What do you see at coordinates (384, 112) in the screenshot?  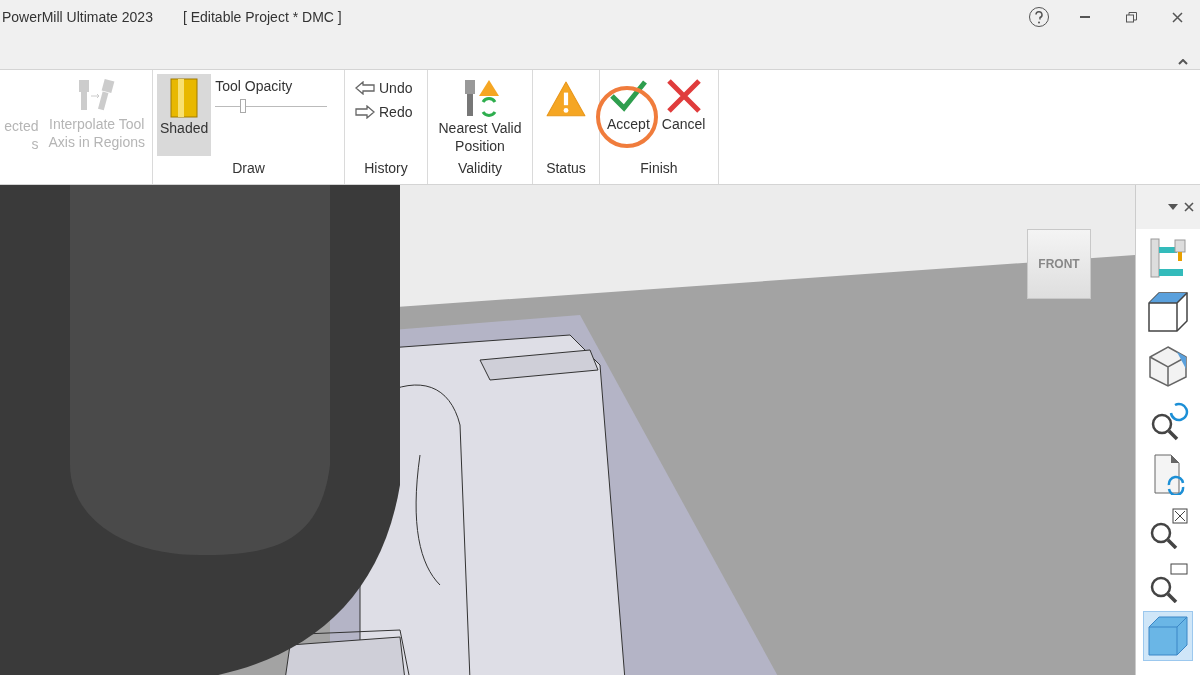 I see `history-button: Redo` at bounding box center [384, 112].